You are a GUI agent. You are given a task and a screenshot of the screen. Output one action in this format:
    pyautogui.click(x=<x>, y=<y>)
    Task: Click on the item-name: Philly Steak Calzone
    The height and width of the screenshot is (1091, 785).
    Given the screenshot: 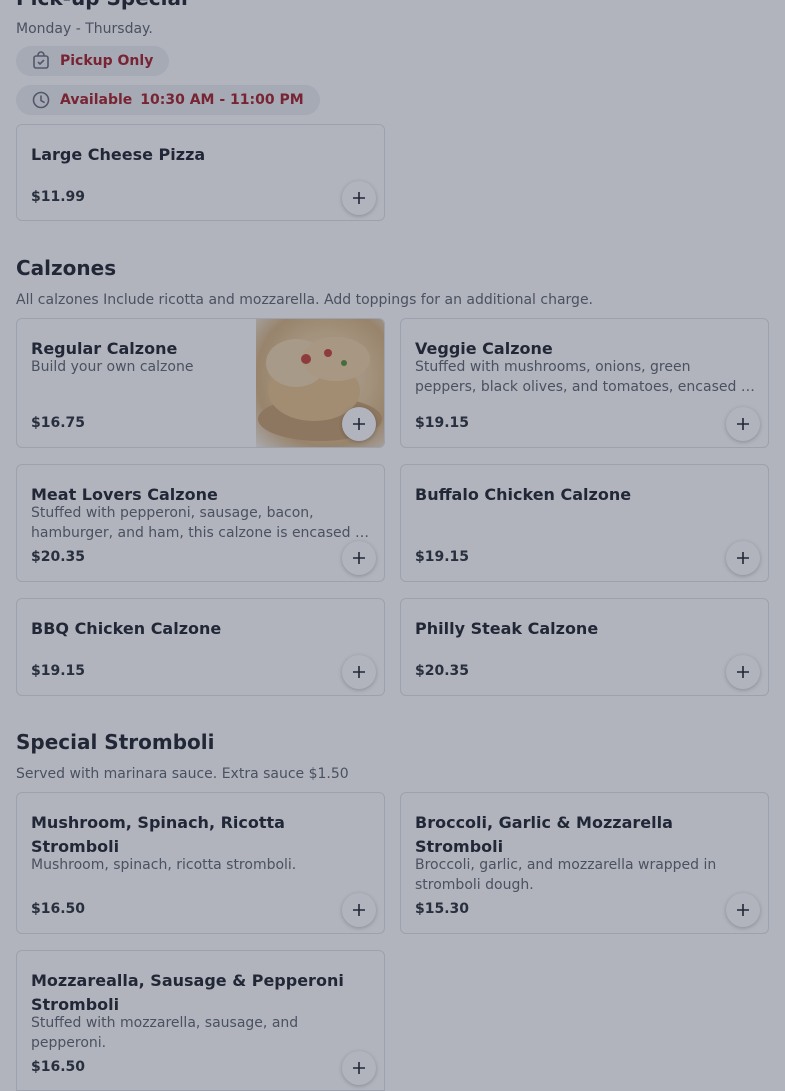 What is the action you would take?
    pyautogui.click(x=507, y=628)
    